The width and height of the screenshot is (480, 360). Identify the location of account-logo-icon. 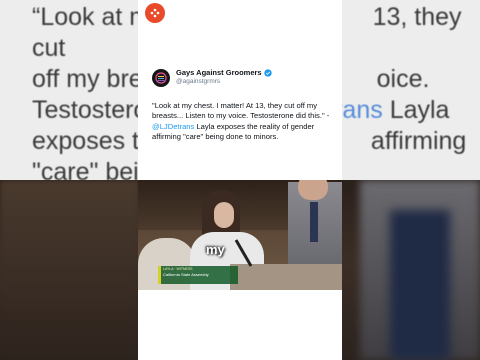
(161, 78).